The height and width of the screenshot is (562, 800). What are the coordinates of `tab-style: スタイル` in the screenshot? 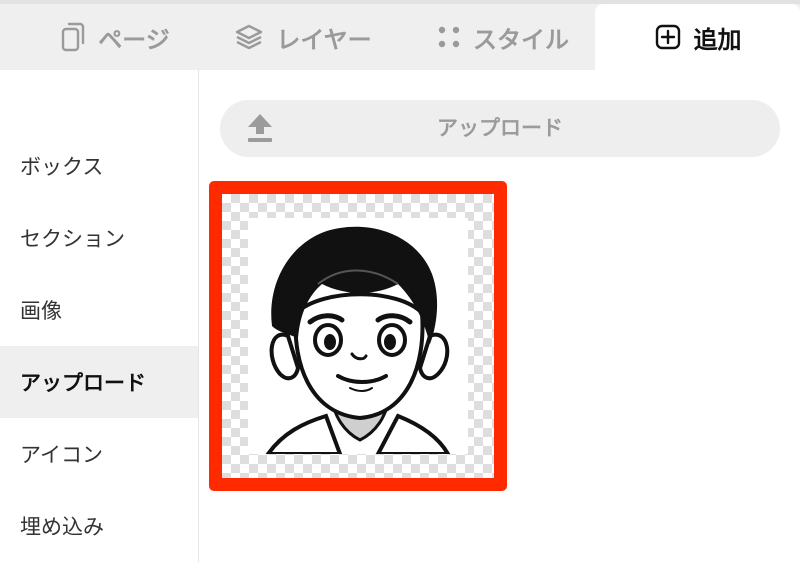 It's located at (503, 37).